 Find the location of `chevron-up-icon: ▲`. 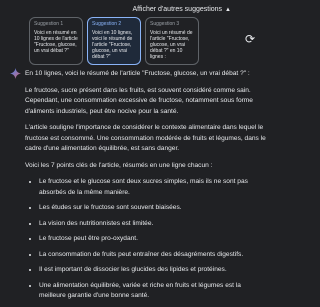

chevron-up-icon: ▲ is located at coordinates (228, 9).